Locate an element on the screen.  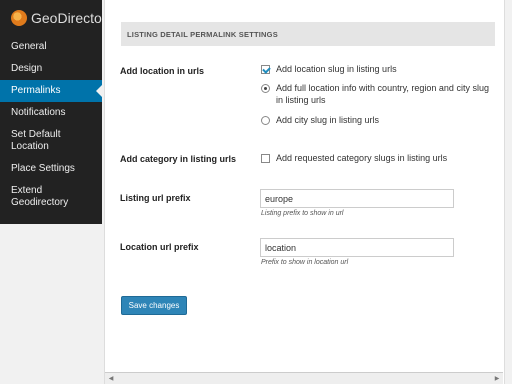
sidebar-item-extend-geodirectory: Extend Geodirectory is located at coordinates (51, 197).